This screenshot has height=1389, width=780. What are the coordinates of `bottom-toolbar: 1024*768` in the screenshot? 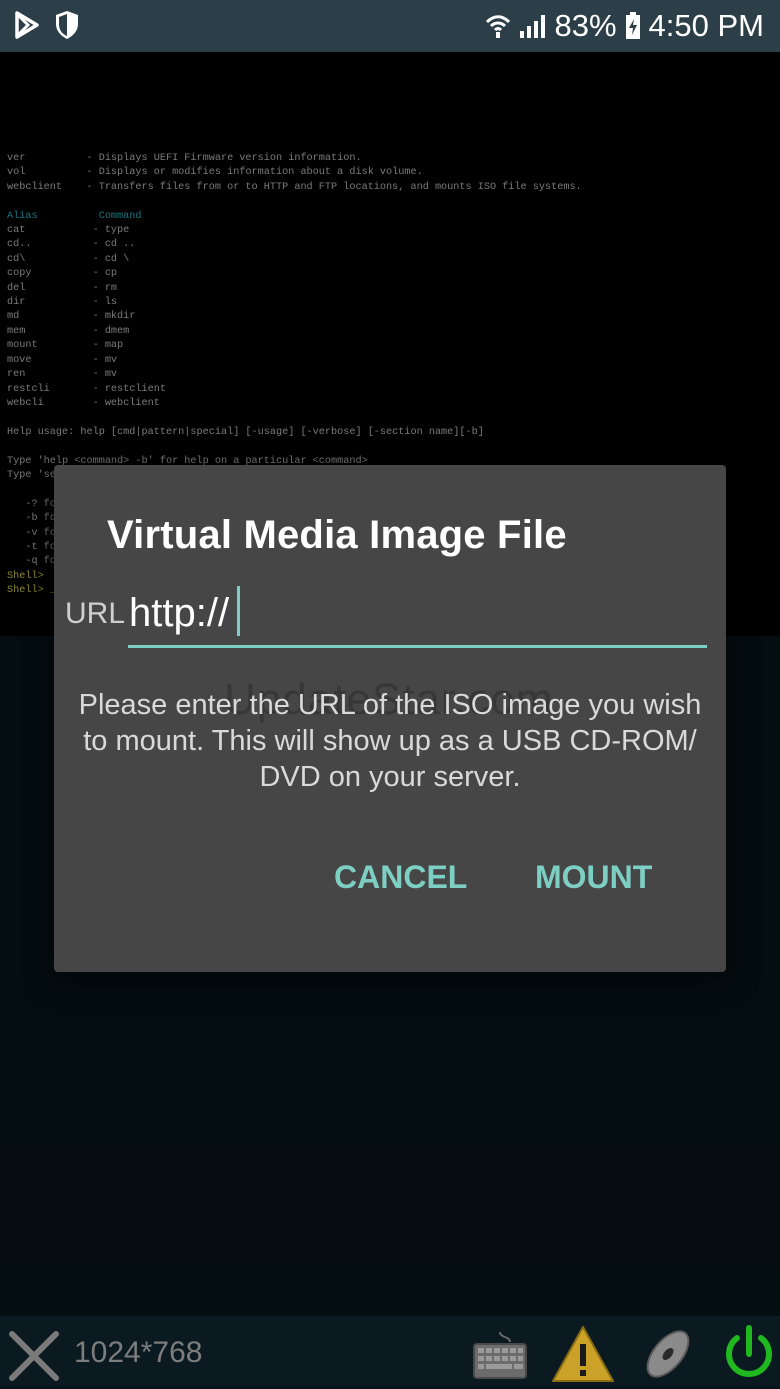 It's located at (390, 1351).